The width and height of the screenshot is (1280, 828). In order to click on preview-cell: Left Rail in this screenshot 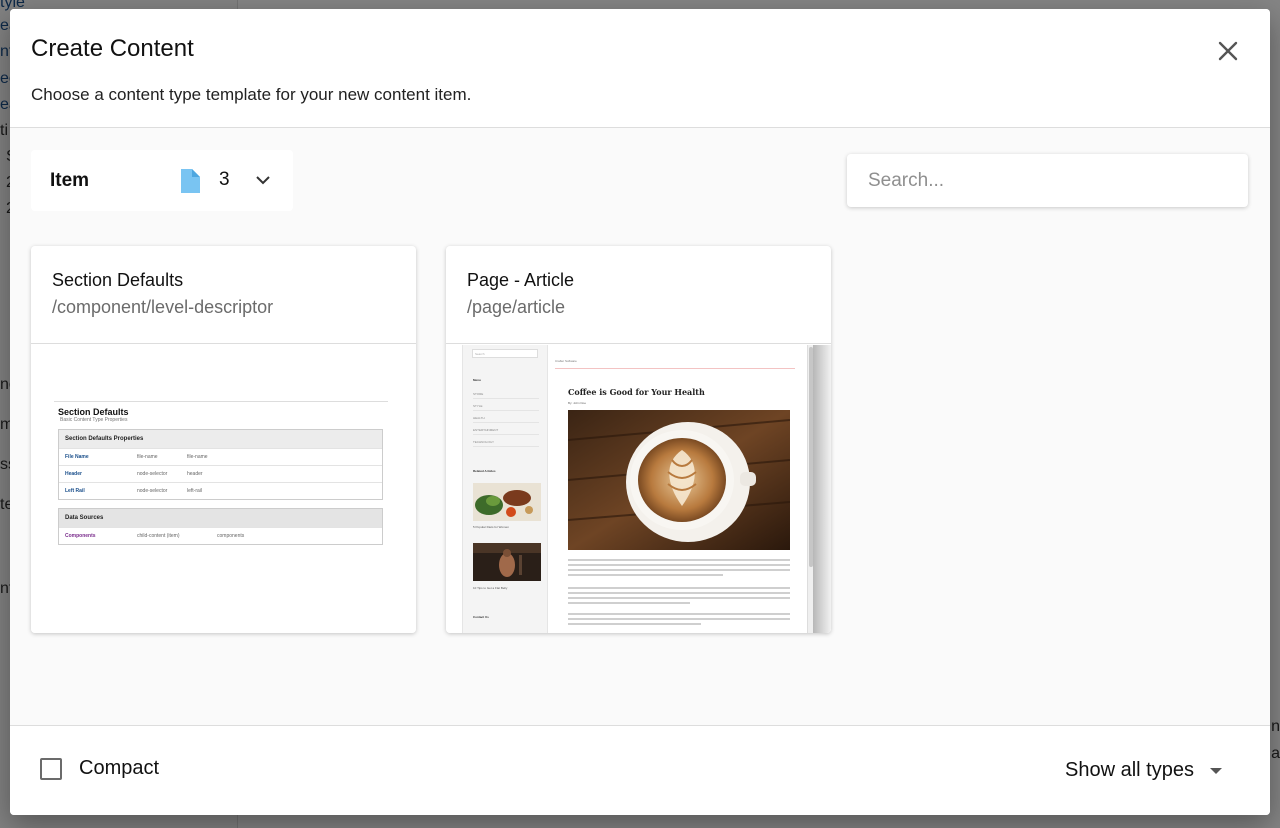, I will do `click(75, 491)`.